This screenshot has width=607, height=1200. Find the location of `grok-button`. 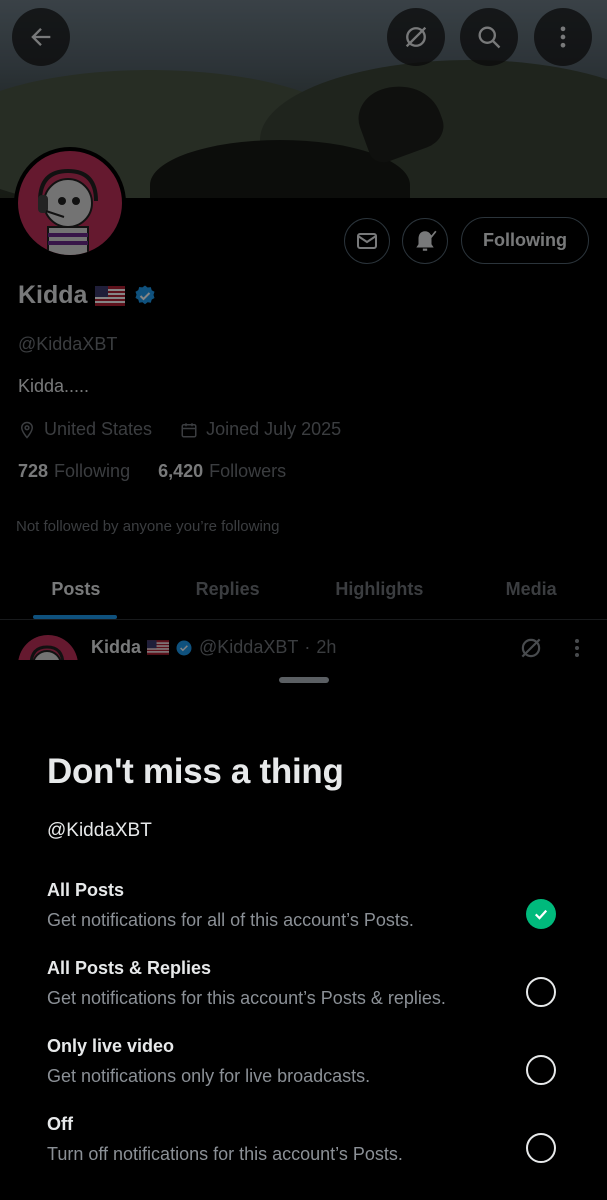

grok-button is located at coordinates (416, 37).